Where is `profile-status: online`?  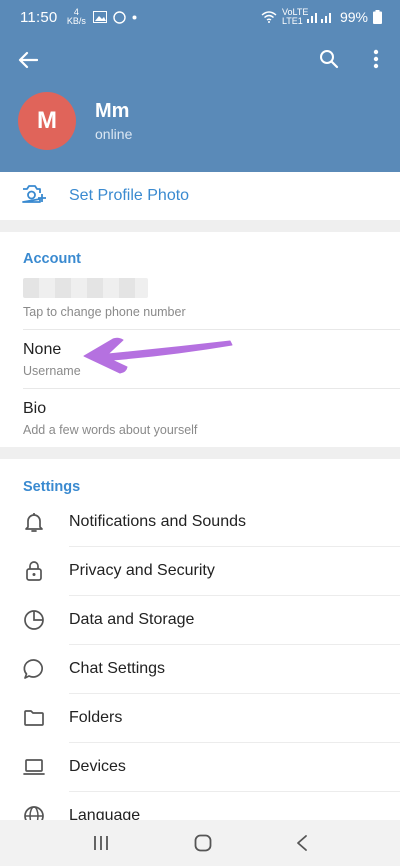
profile-status: online is located at coordinates (114, 134).